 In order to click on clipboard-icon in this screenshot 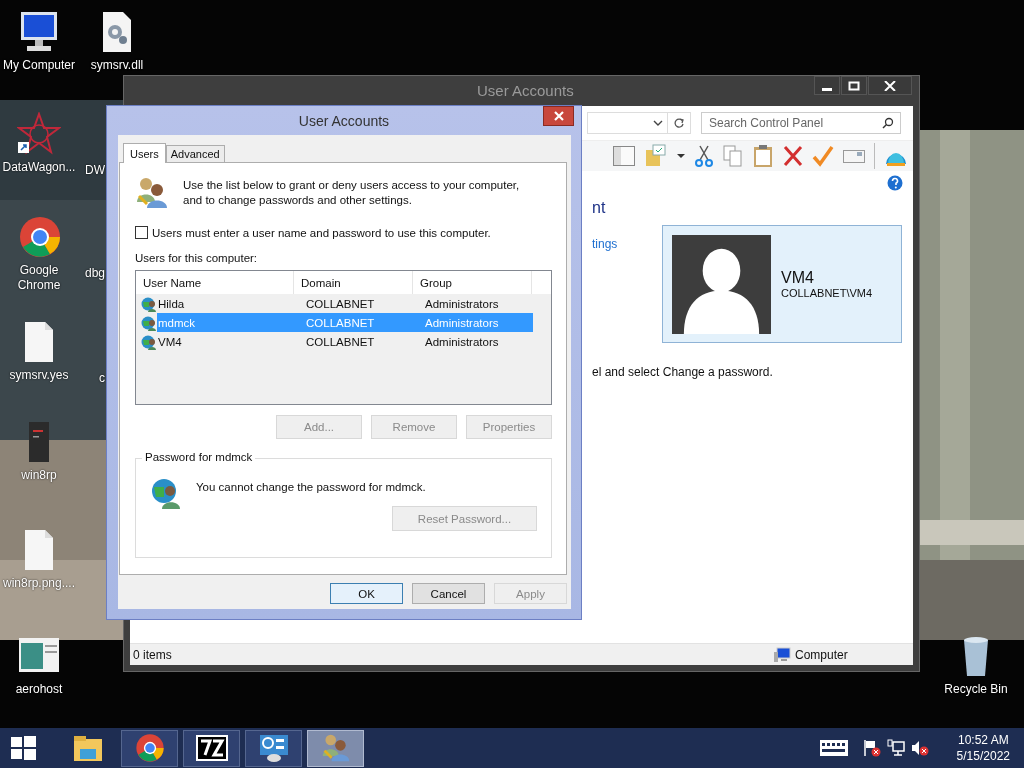, I will do `click(763, 156)`.